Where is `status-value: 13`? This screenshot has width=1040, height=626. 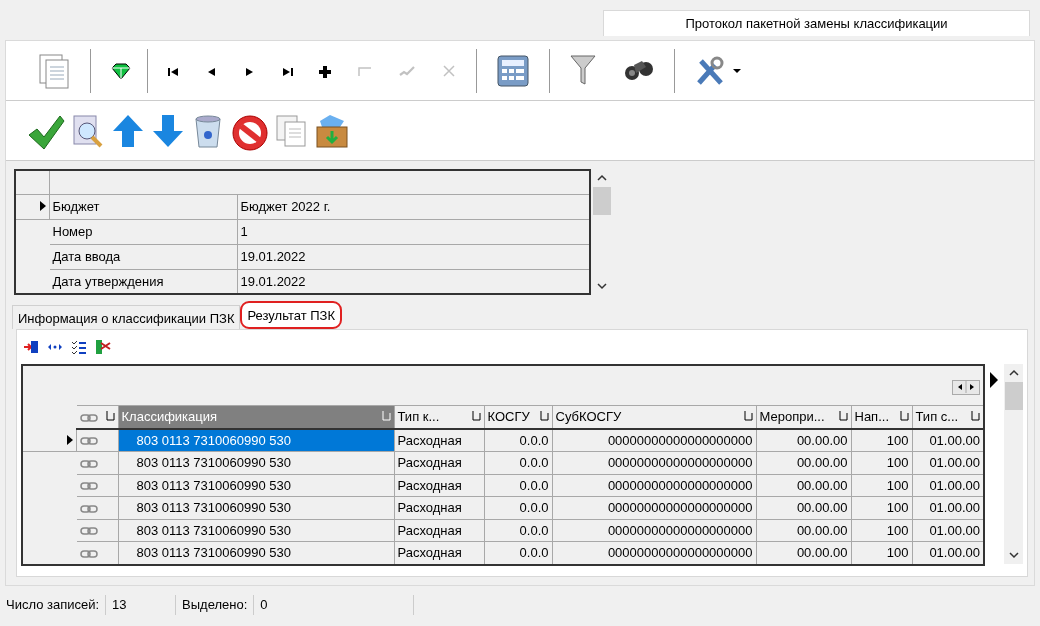 status-value: 13 is located at coordinates (140, 605).